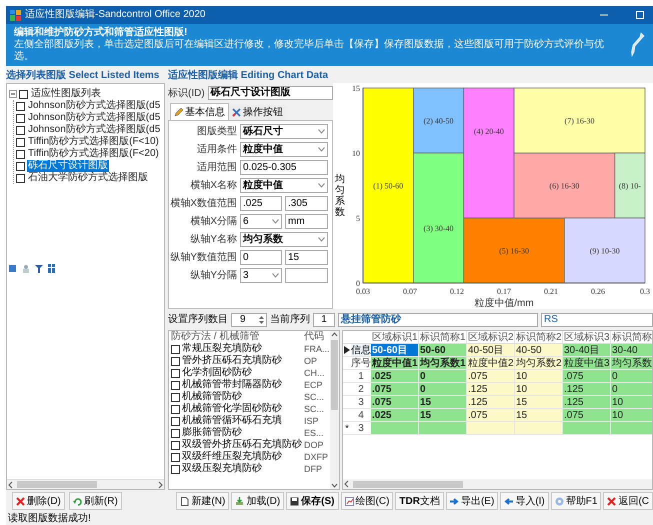 The image size is (653, 525). I want to click on input-field: RS, so click(597, 319).